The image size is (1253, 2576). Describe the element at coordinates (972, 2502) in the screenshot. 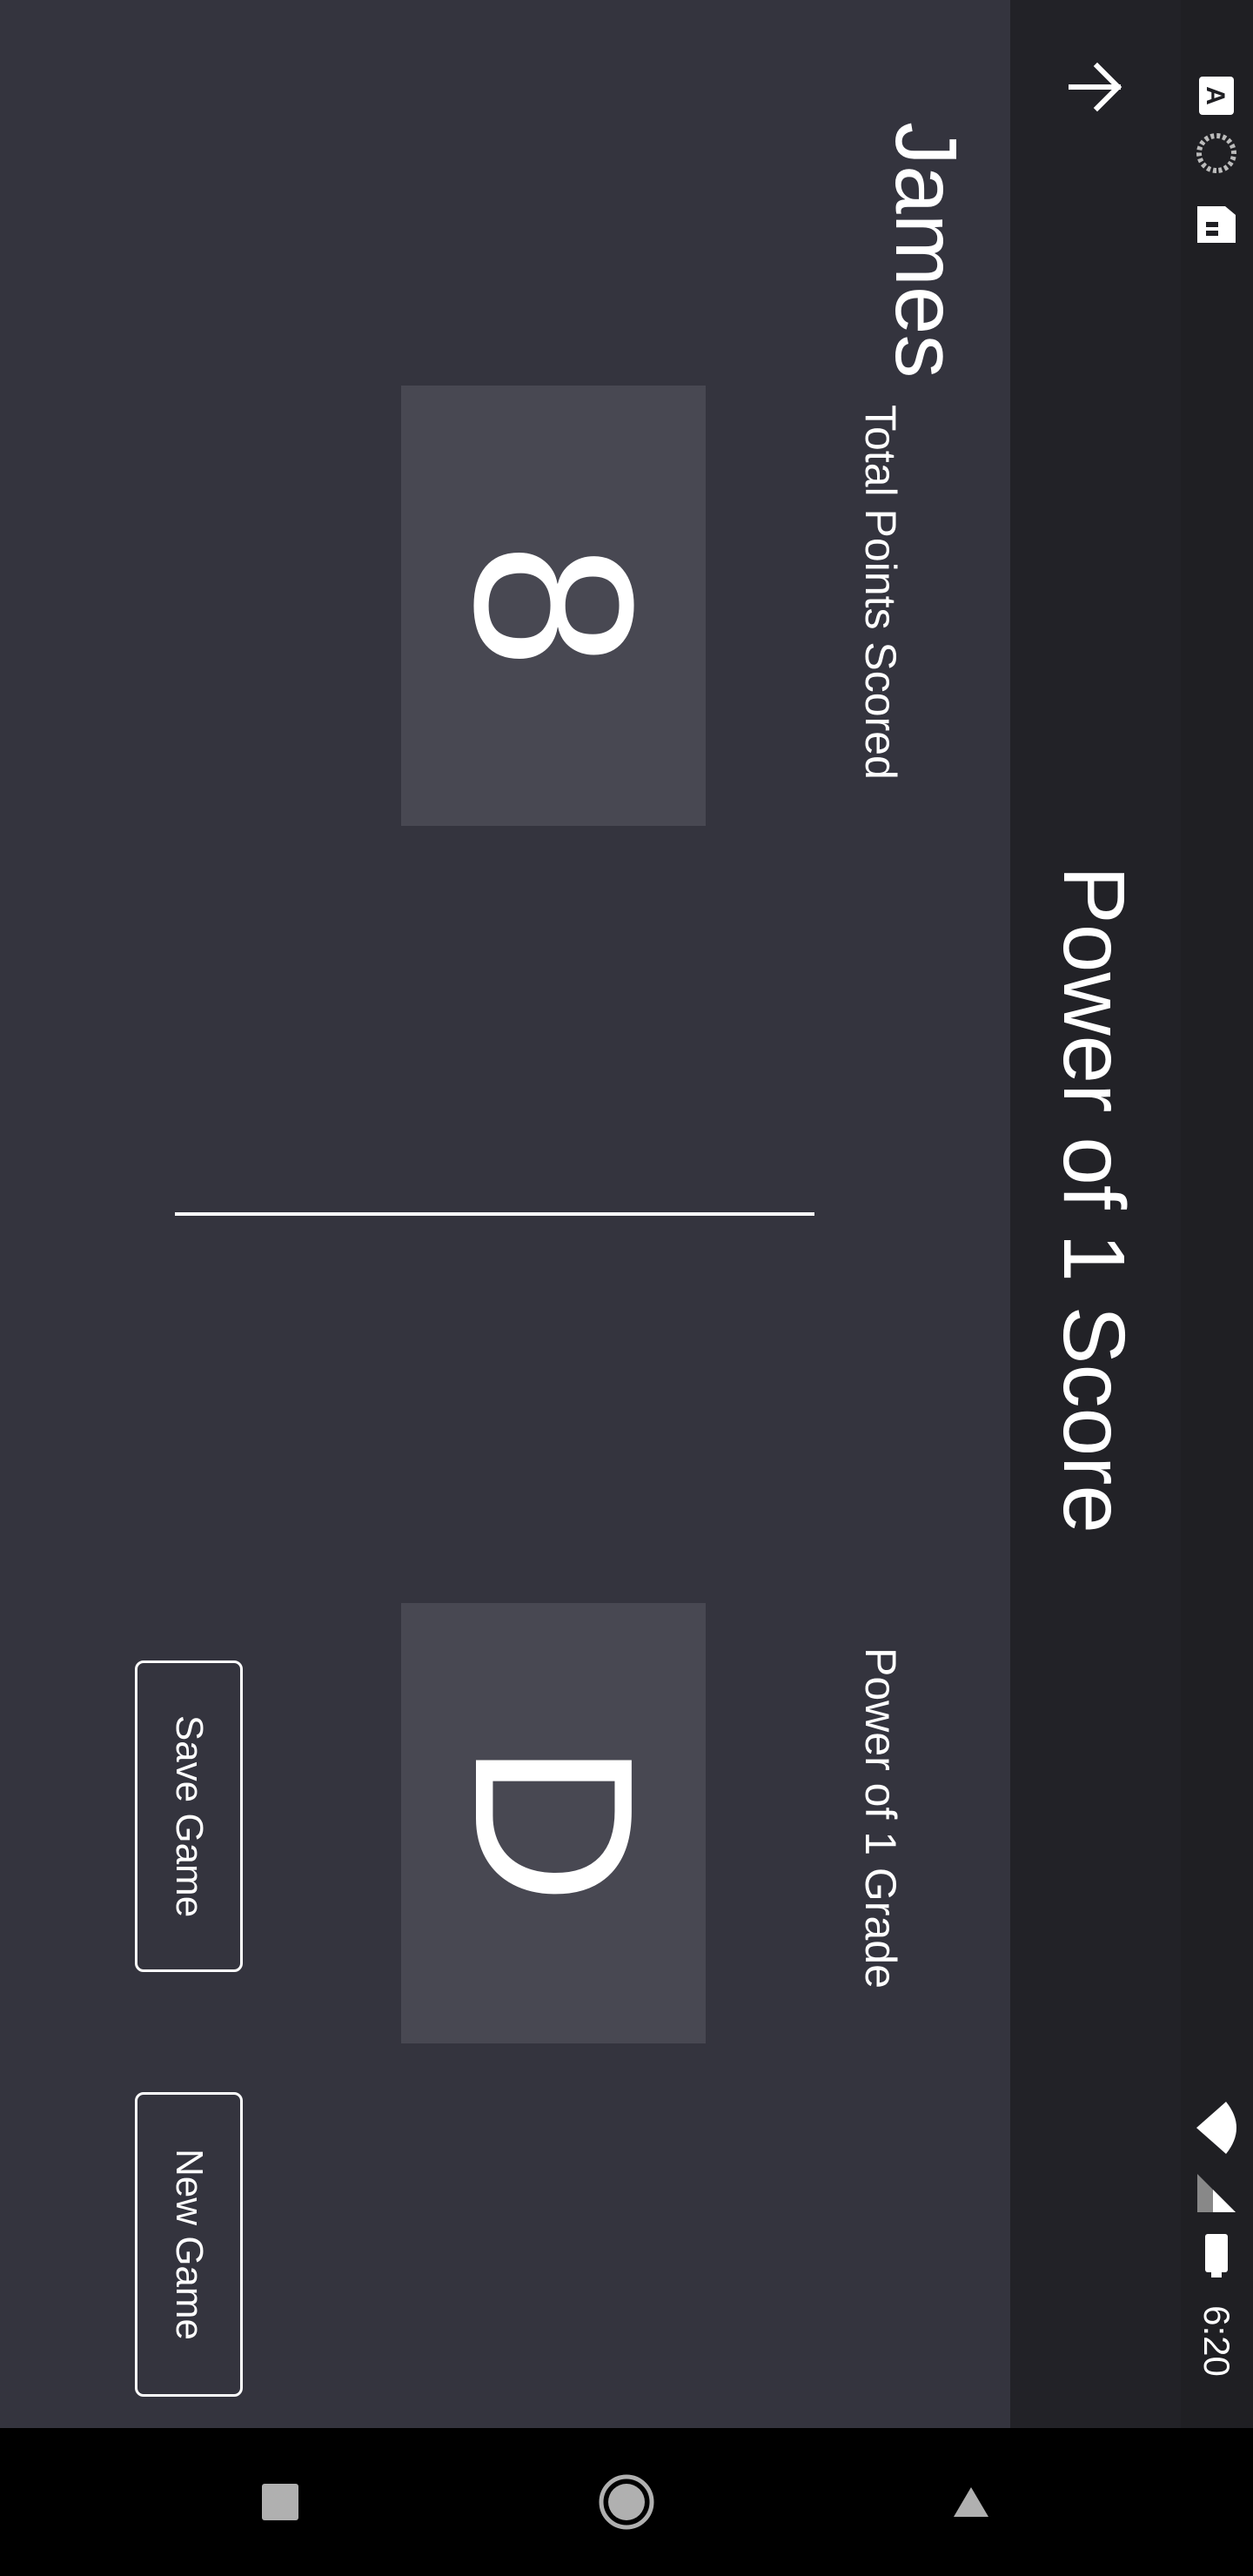

I see `back-triangle-icon` at that location.